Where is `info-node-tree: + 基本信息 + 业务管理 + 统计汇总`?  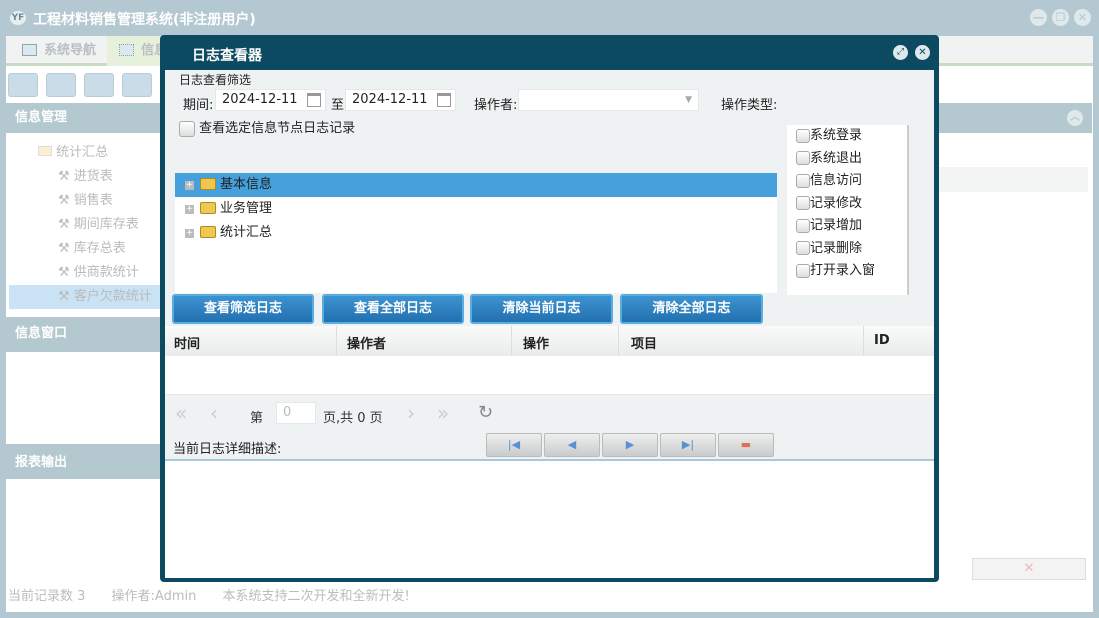 info-node-tree: + 基本信息 + 业务管理 + 统计汇总 is located at coordinates (476, 233).